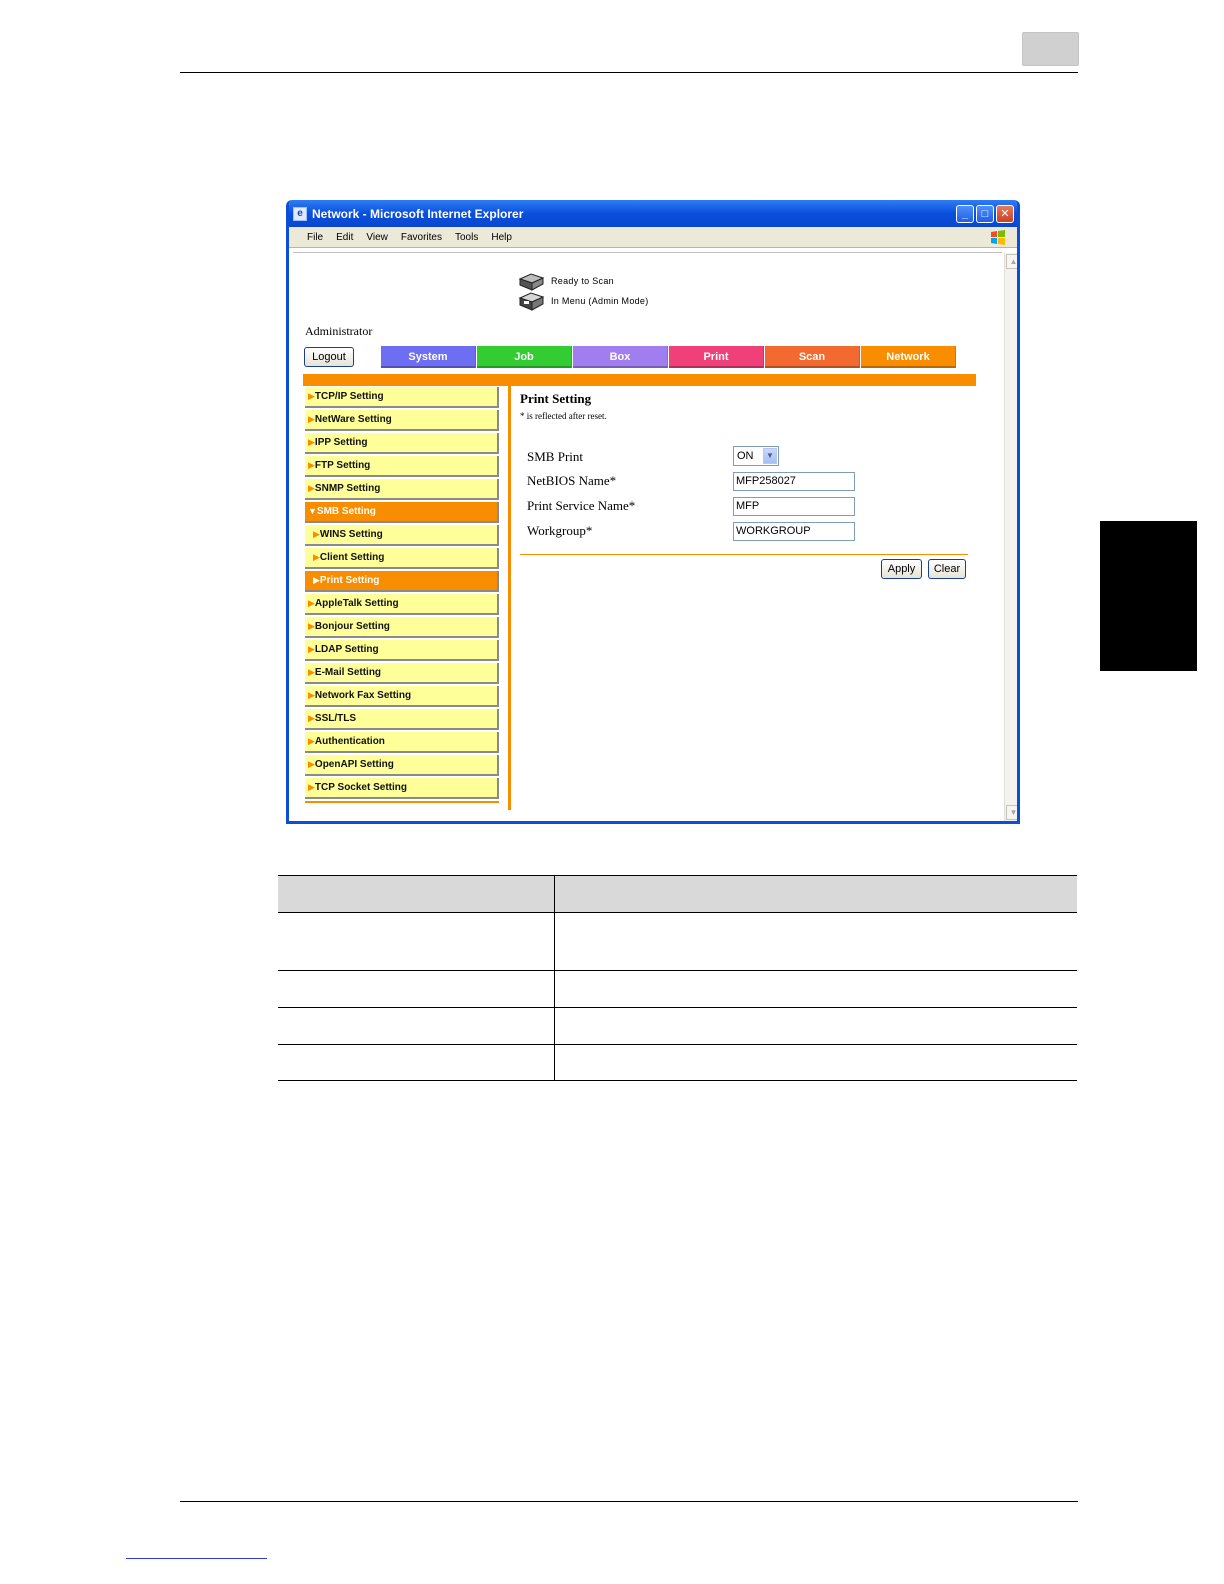  Describe the element at coordinates (341, 442) in the screenshot. I see `sidebar-item-label: IPP Setting` at that location.